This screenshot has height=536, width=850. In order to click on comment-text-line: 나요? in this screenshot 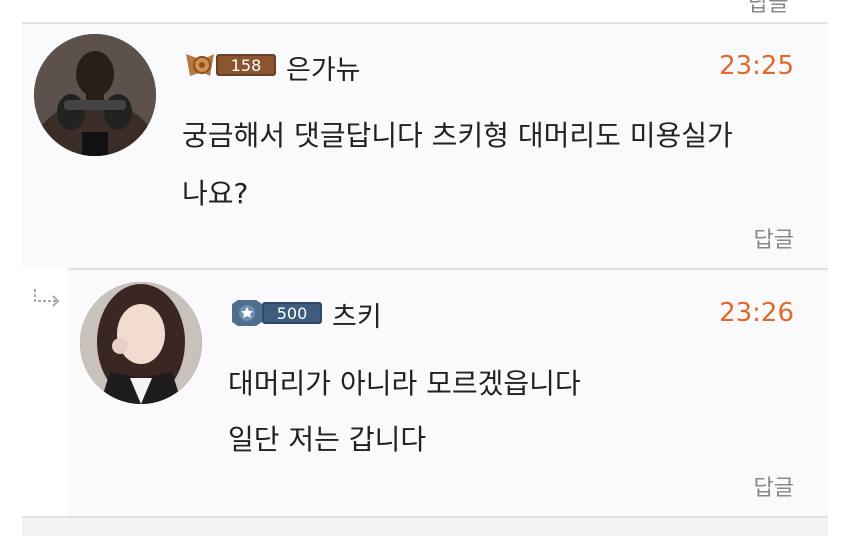, I will do `click(215, 193)`.